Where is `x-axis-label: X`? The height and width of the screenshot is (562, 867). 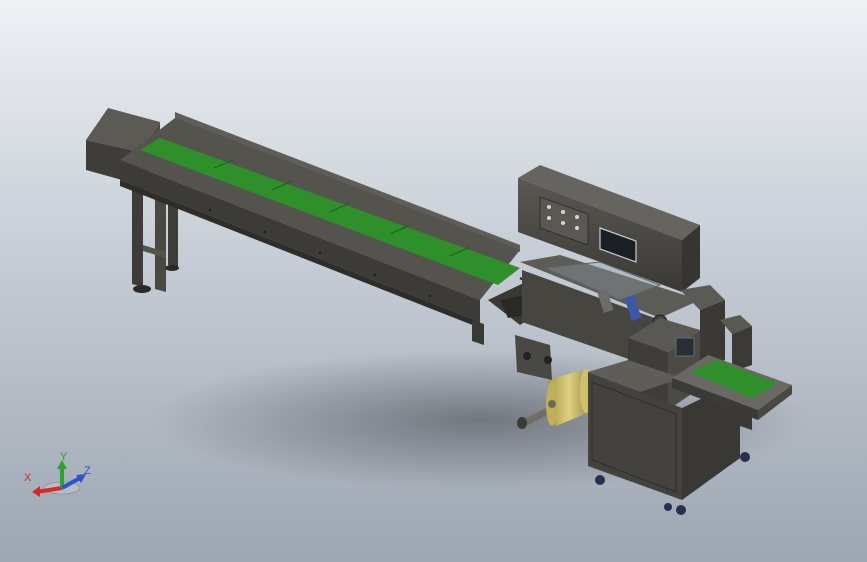
x-axis-label: X is located at coordinates (28, 478).